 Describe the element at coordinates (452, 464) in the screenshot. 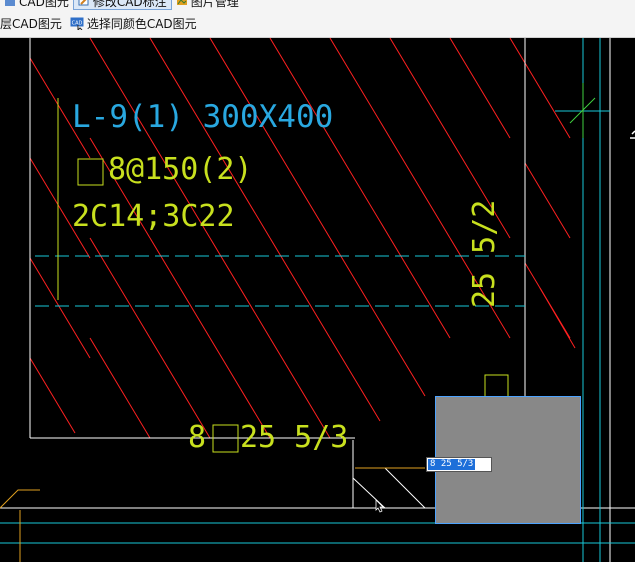

I see `annotation-edit-selected-text: 8 25 5/3` at that location.